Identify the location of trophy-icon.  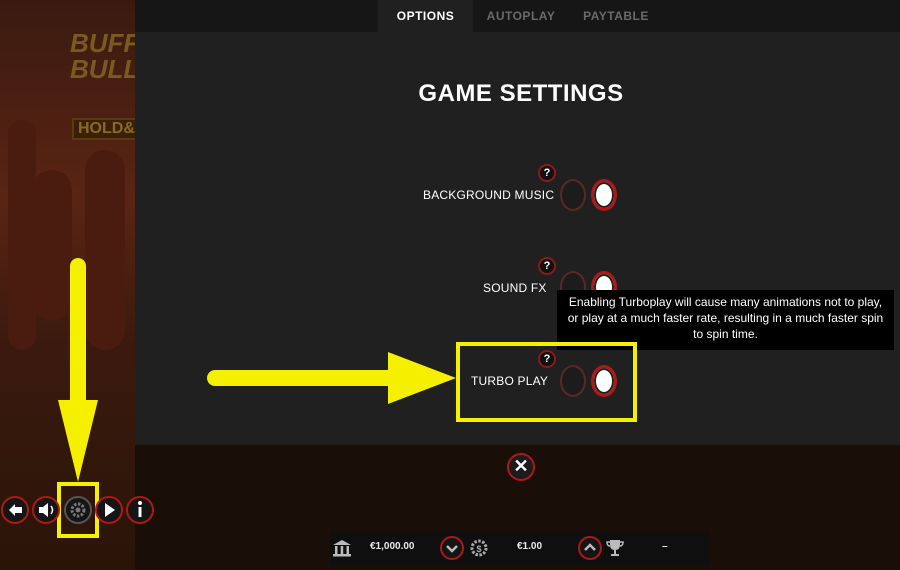
(615, 548).